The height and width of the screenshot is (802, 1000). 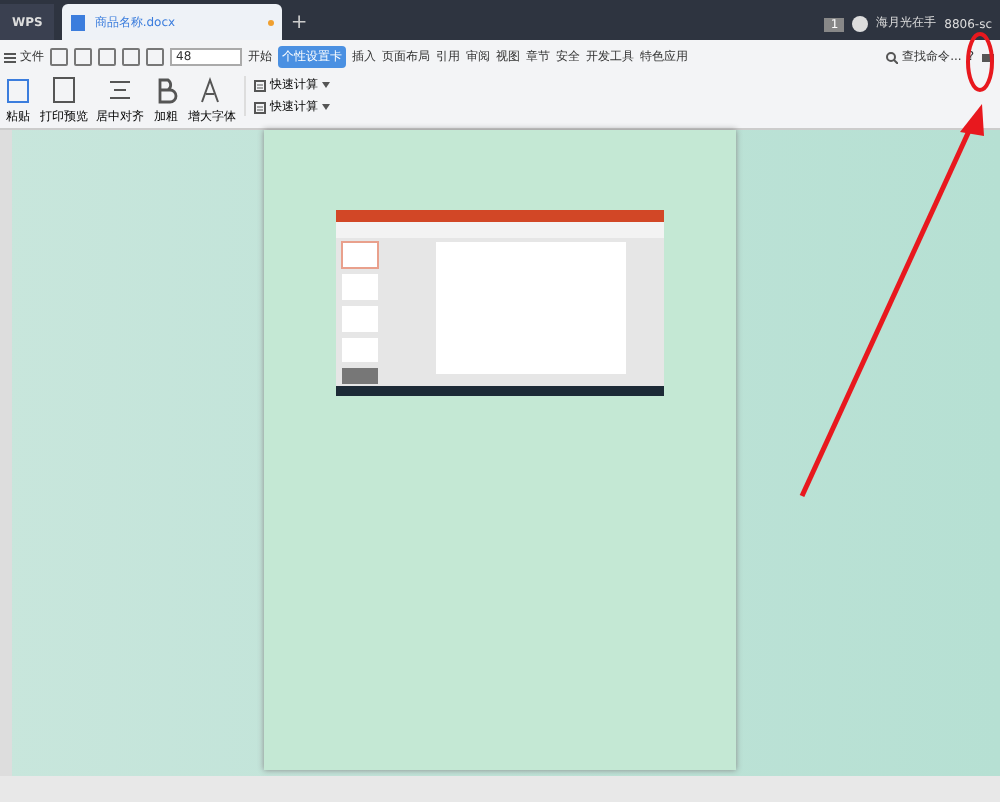 I want to click on new-tab-button: +, so click(x=299, y=22).